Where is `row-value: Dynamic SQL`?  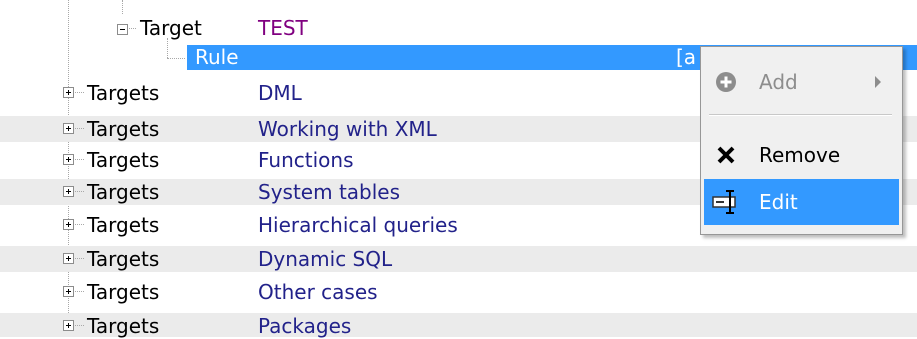 row-value: Dynamic SQL is located at coordinates (325, 259).